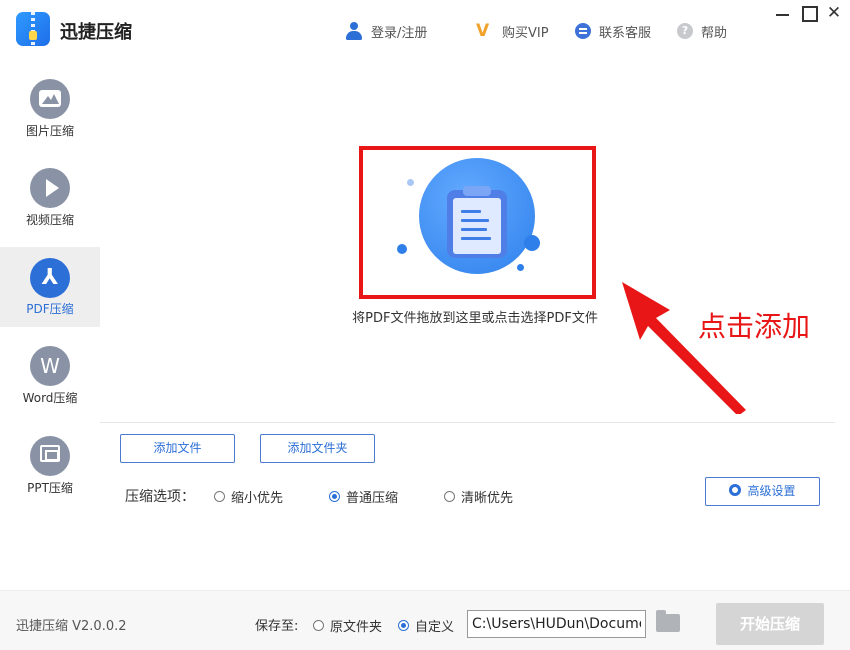 This screenshot has width=850, height=650. Describe the element at coordinates (685, 31) in the screenshot. I see `help-icon: ?` at that location.